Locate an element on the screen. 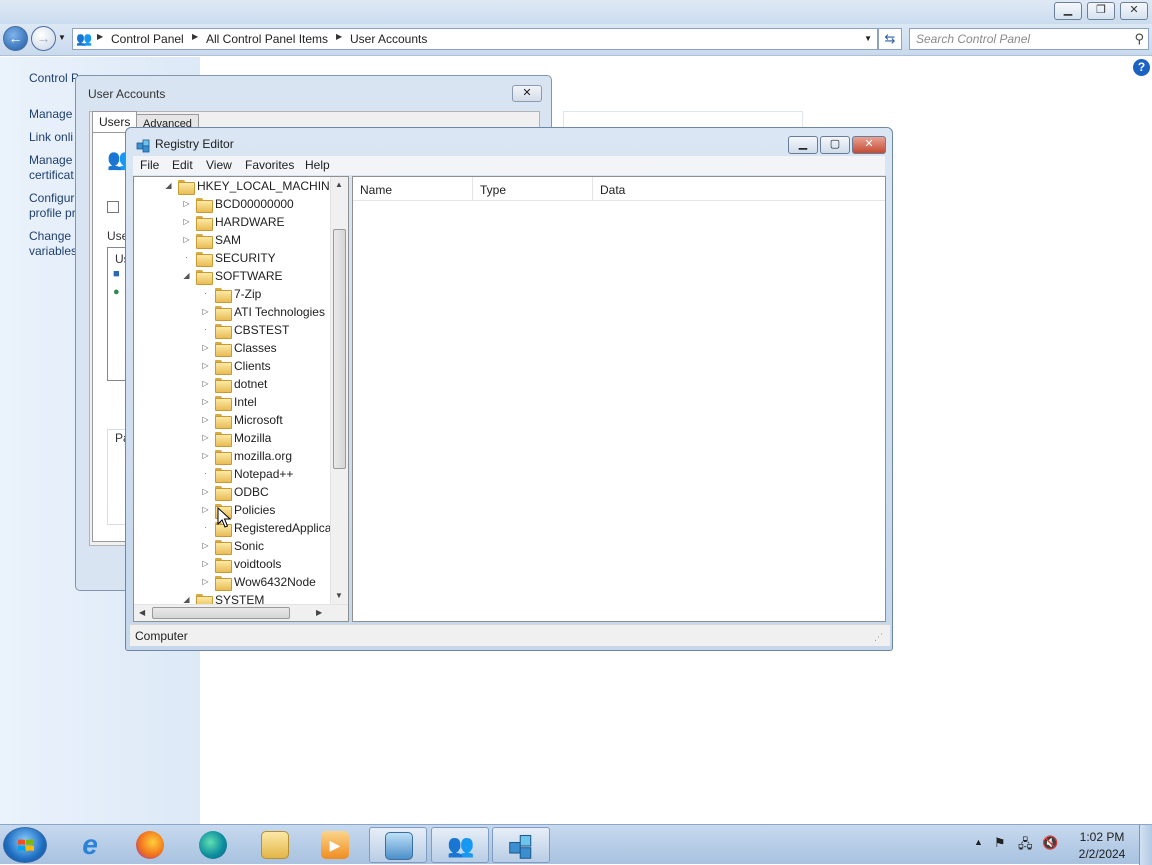  breadcrumb-user-accounts: User Accounts is located at coordinates (388, 39).